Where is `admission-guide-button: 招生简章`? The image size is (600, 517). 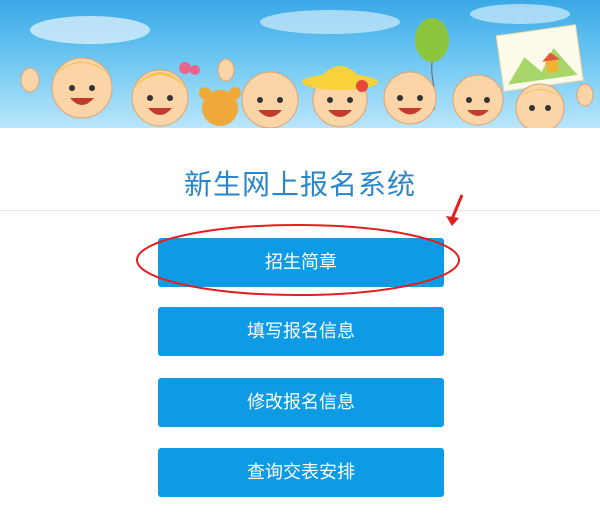
admission-guide-button: 招生简章 is located at coordinates (301, 262).